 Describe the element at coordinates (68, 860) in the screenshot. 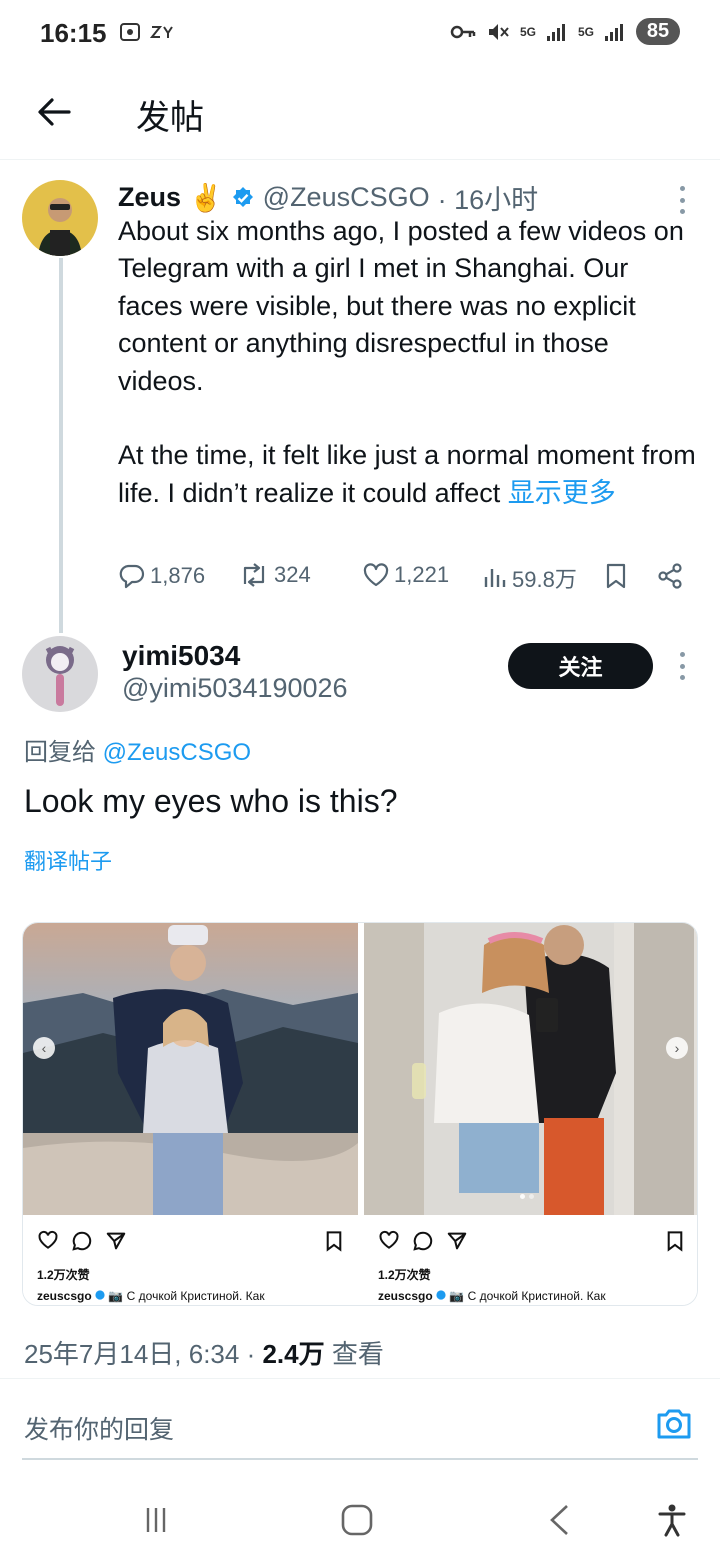

I see `translate-post-link: 翻译帖子` at that location.